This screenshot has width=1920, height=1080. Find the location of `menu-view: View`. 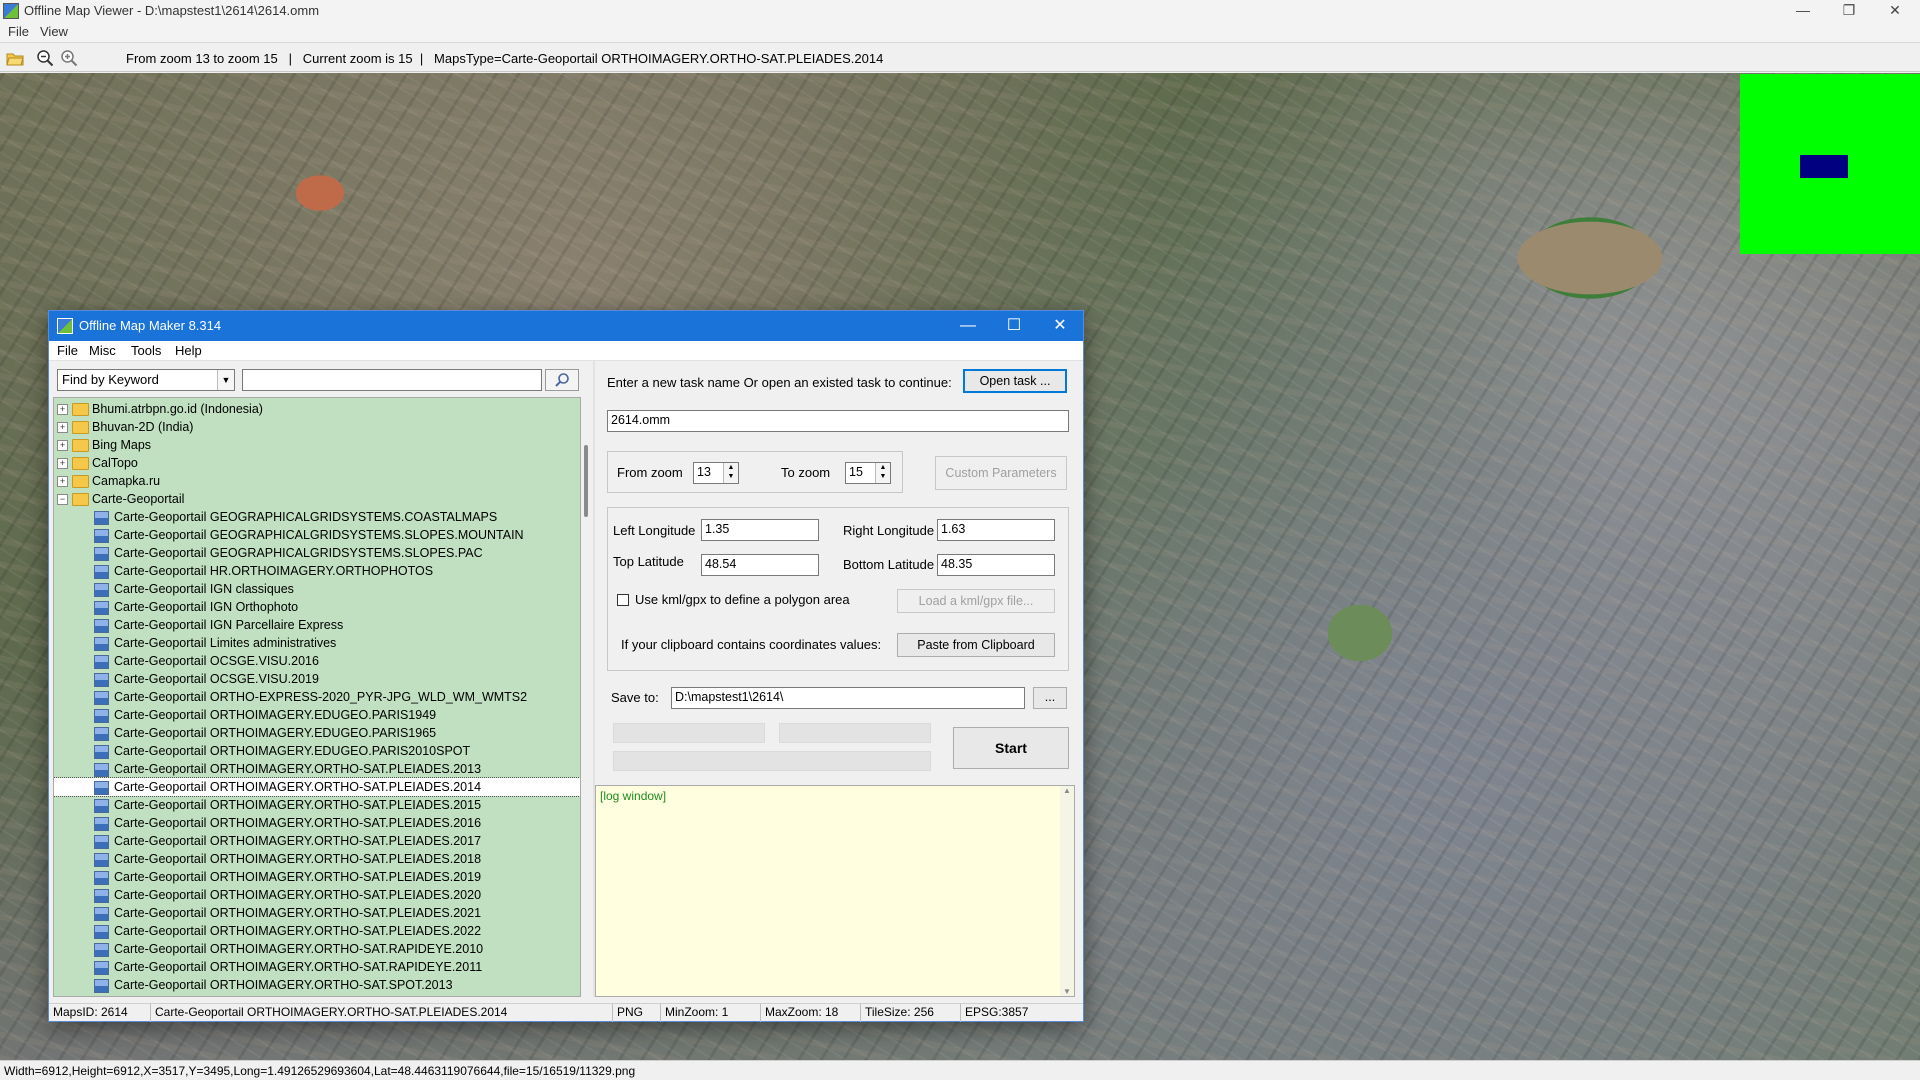

menu-view: View is located at coordinates (54, 31).